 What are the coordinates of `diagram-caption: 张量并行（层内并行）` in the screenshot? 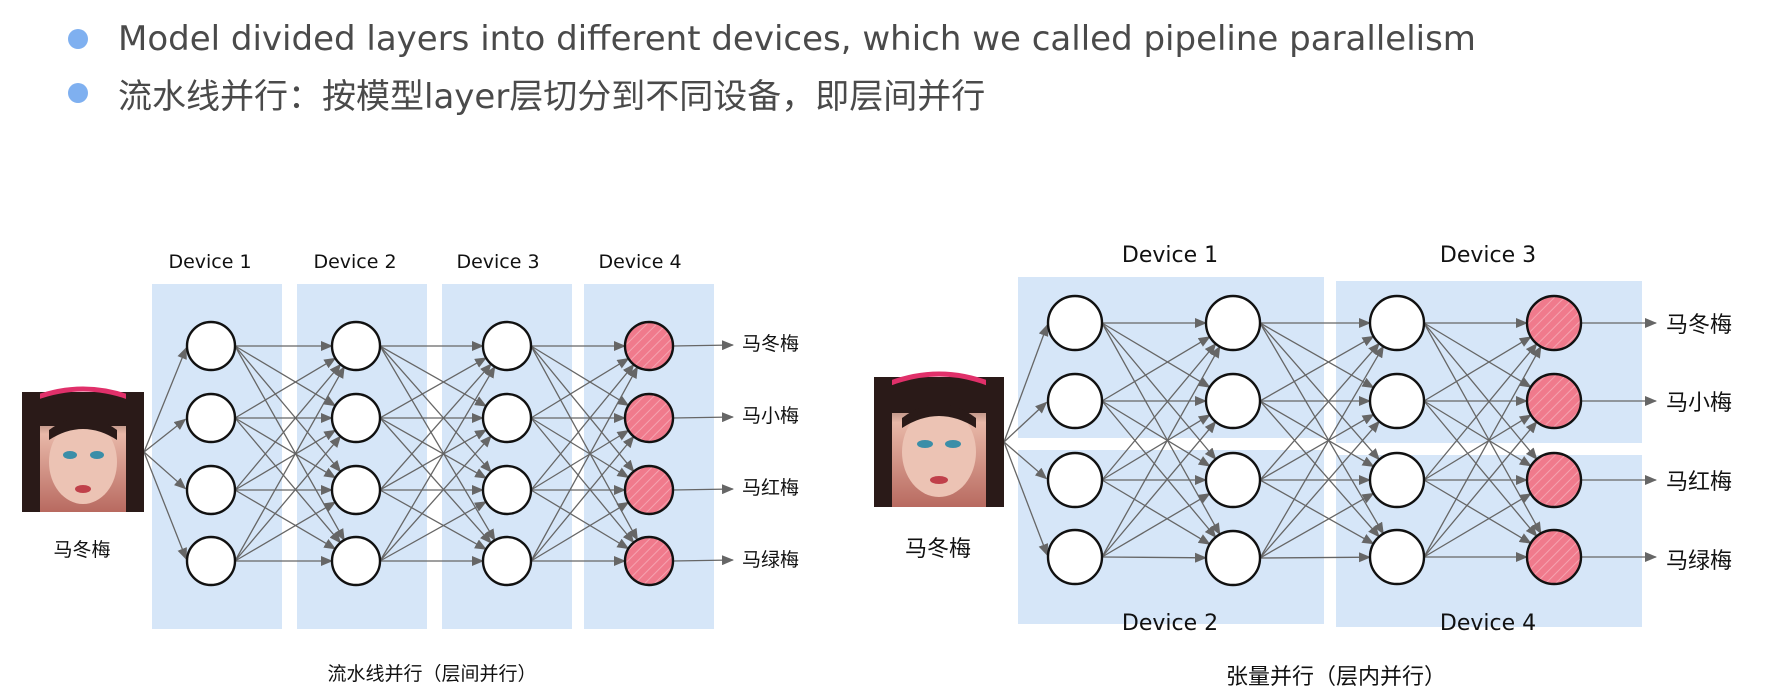 It's located at (1336, 675).